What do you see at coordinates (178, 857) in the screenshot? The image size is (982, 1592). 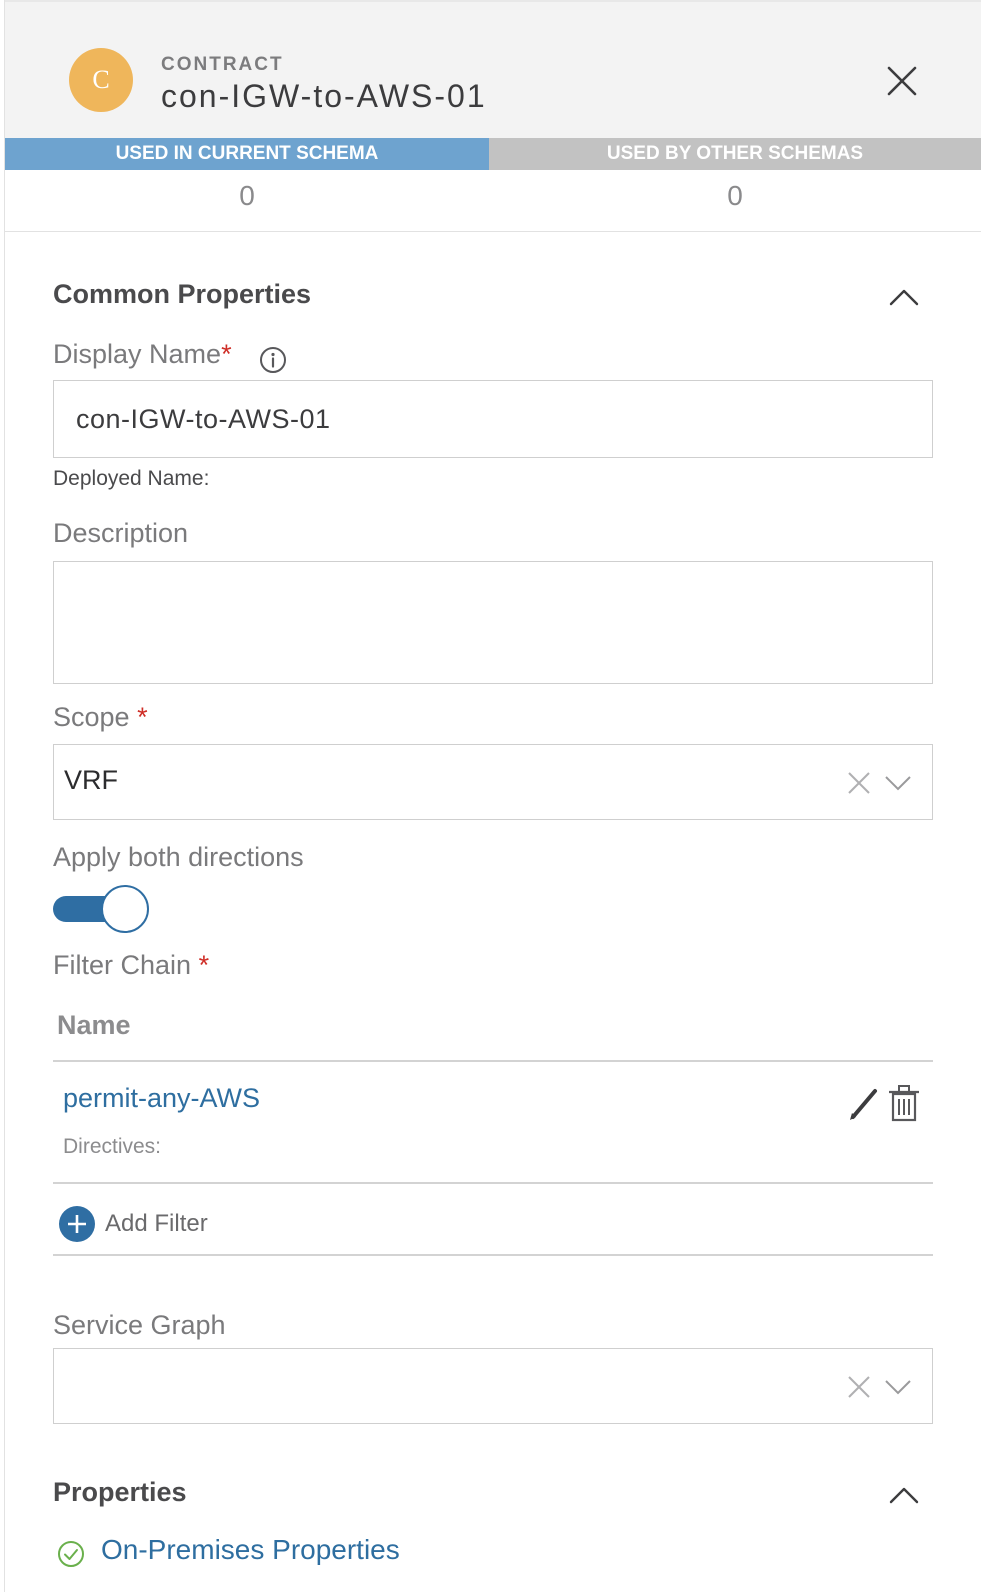 I see `apply-both-directions-label: Apply both directions` at bounding box center [178, 857].